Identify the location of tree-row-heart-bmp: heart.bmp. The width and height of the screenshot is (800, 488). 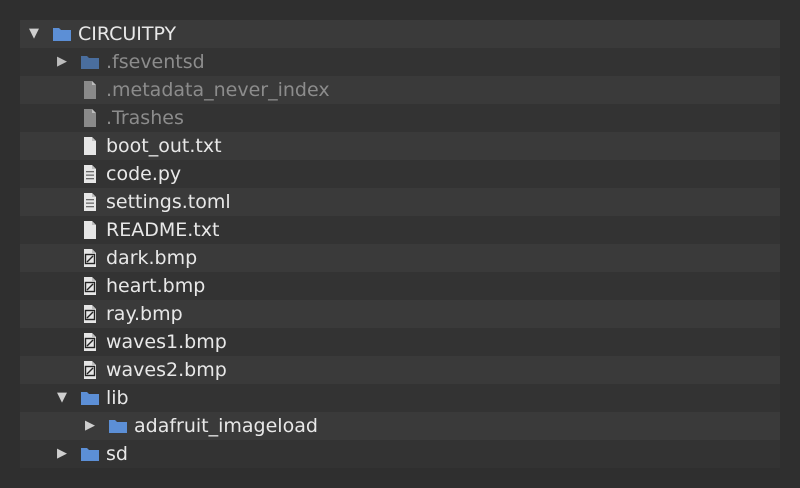
(400, 286).